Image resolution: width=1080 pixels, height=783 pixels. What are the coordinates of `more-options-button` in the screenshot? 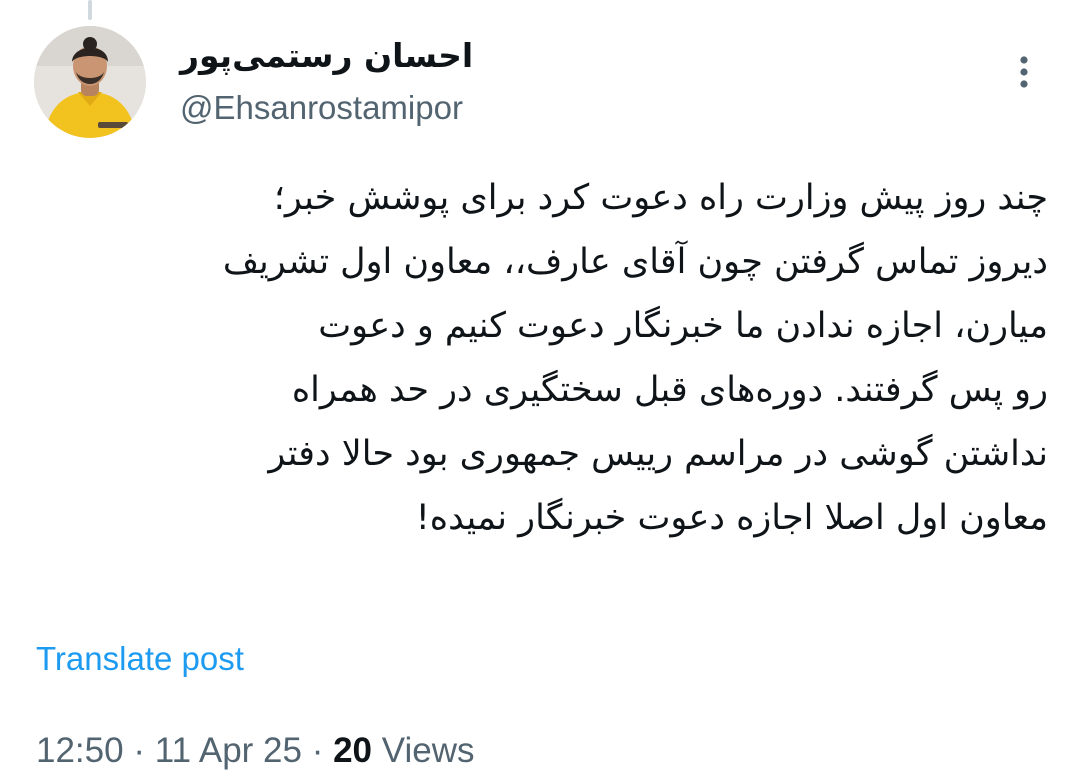 It's located at (1024, 72).